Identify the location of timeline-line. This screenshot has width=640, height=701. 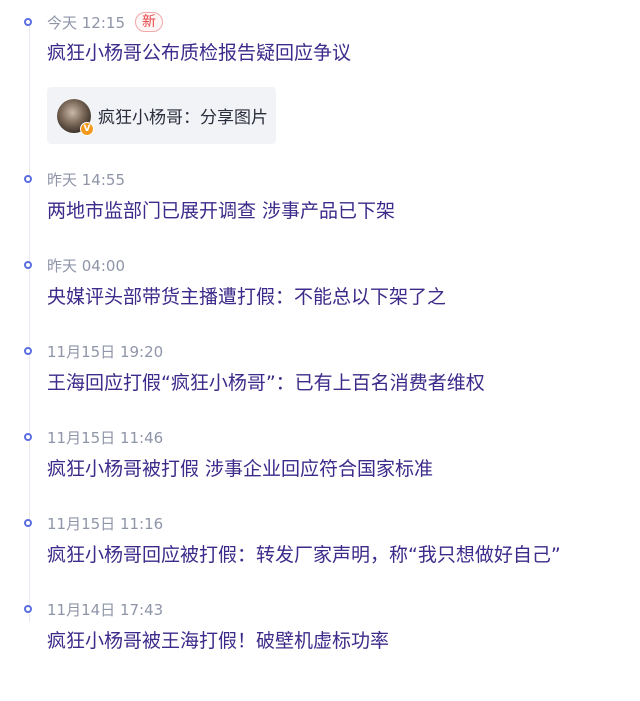
(29, 322).